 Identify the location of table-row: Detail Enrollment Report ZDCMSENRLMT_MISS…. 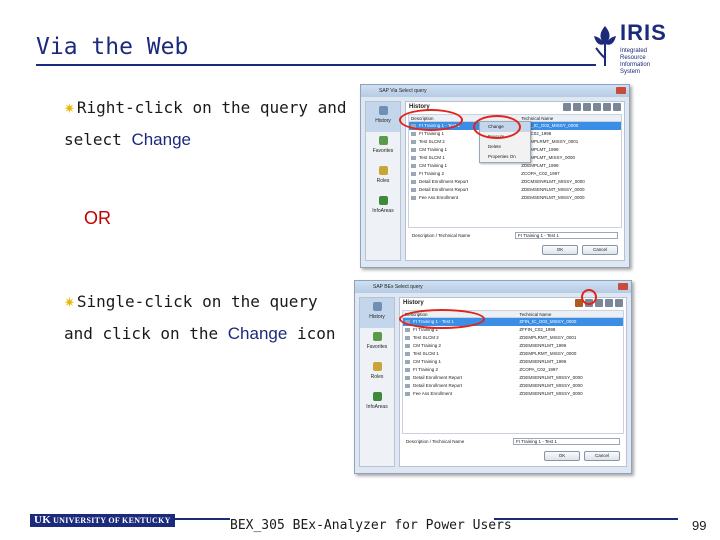
(515, 182).